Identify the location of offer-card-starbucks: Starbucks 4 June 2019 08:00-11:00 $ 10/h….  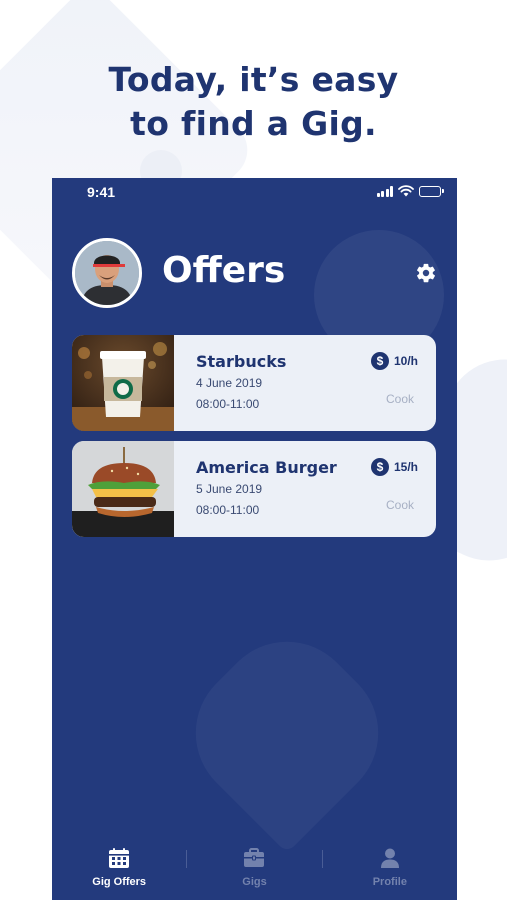
(254, 383).